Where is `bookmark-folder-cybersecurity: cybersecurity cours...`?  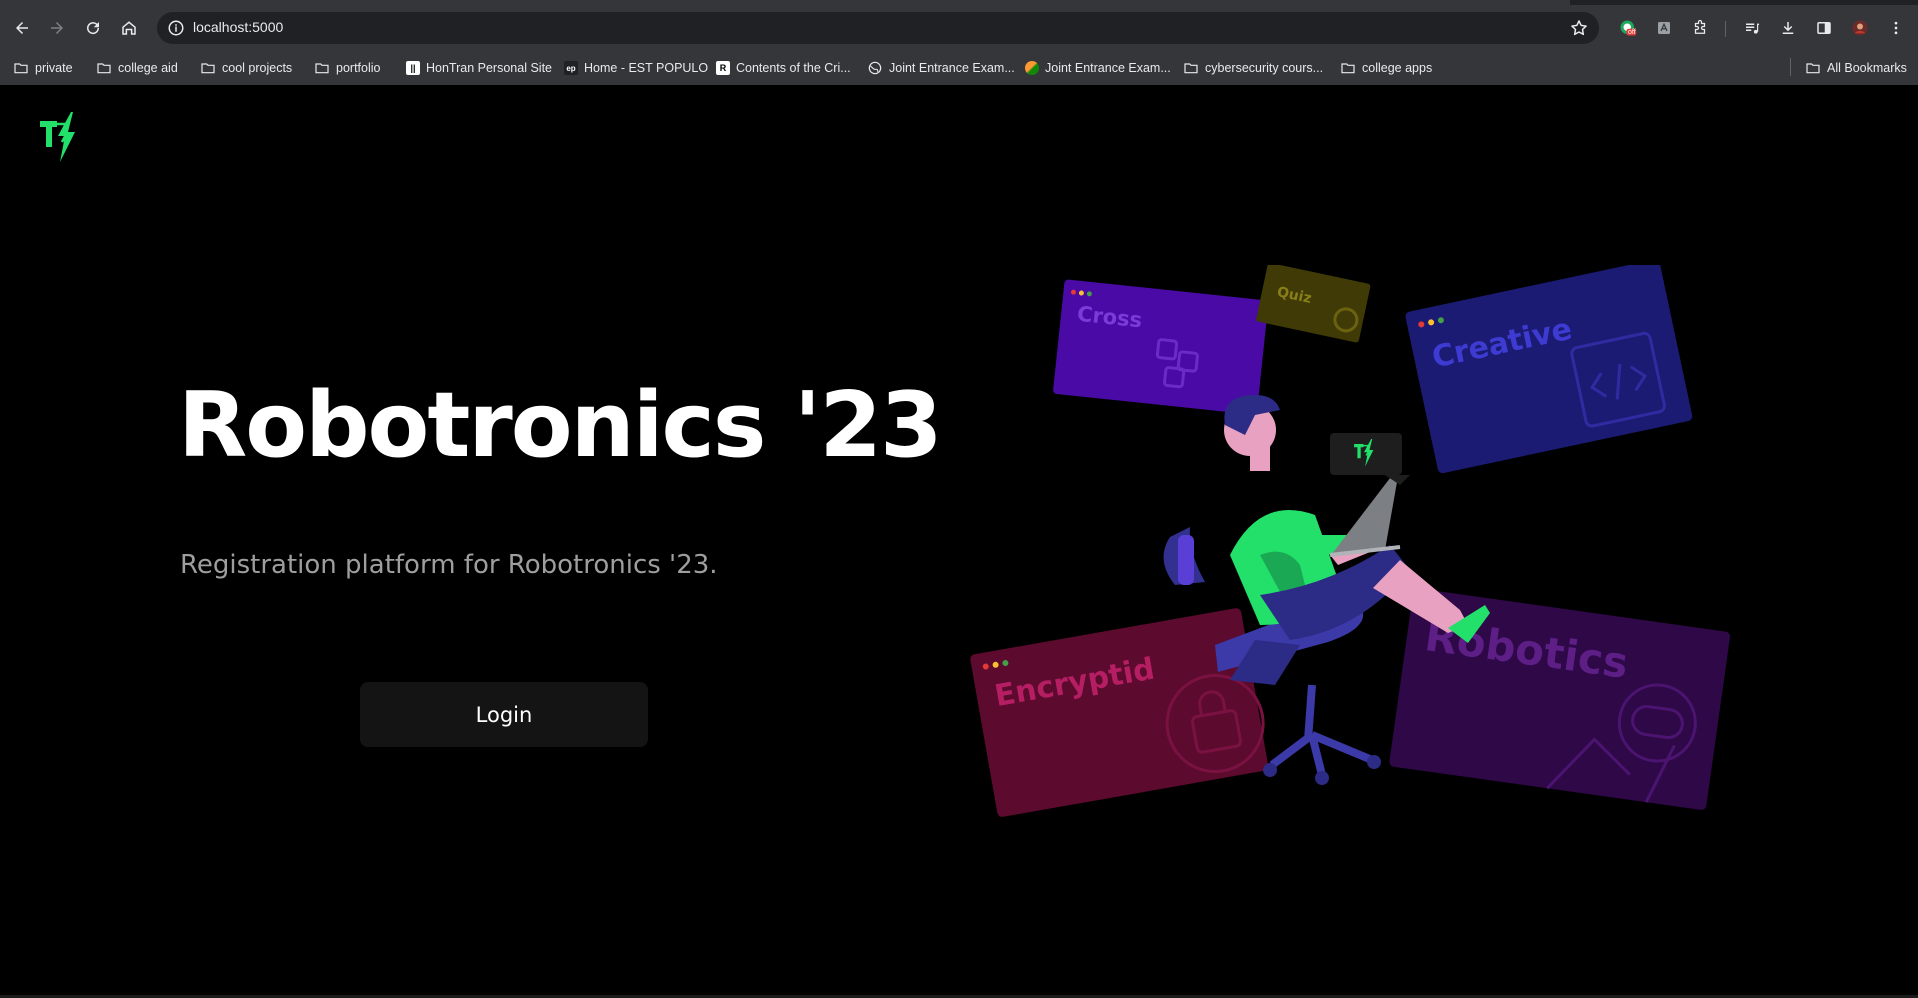 bookmark-folder-cybersecurity: cybersecurity cours... is located at coordinates (1253, 68).